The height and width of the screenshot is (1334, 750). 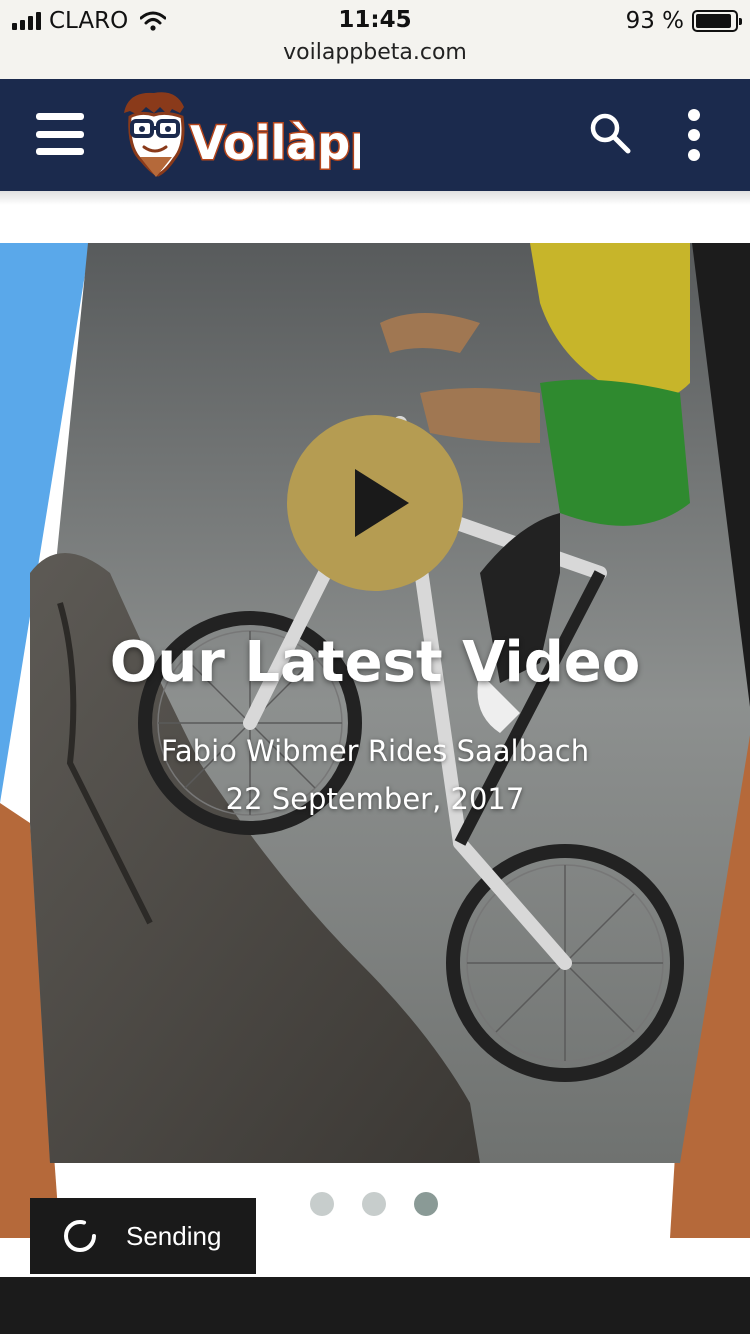 What do you see at coordinates (60, 134) in the screenshot?
I see `hamburger-icon` at bounding box center [60, 134].